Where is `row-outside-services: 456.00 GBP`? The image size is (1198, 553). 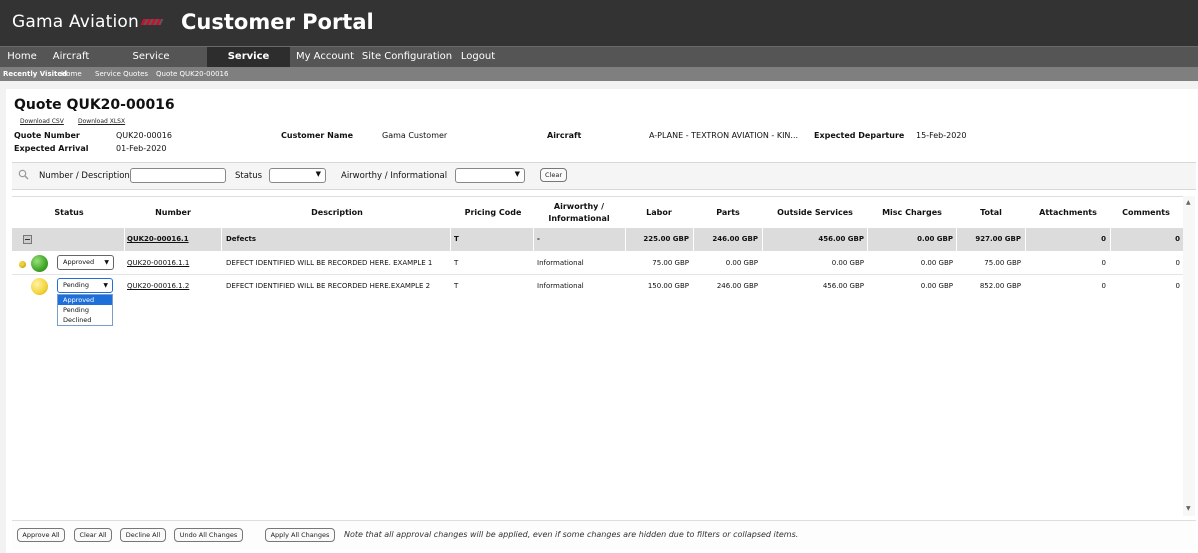 row-outside-services: 456.00 GBP is located at coordinates (843, 286).